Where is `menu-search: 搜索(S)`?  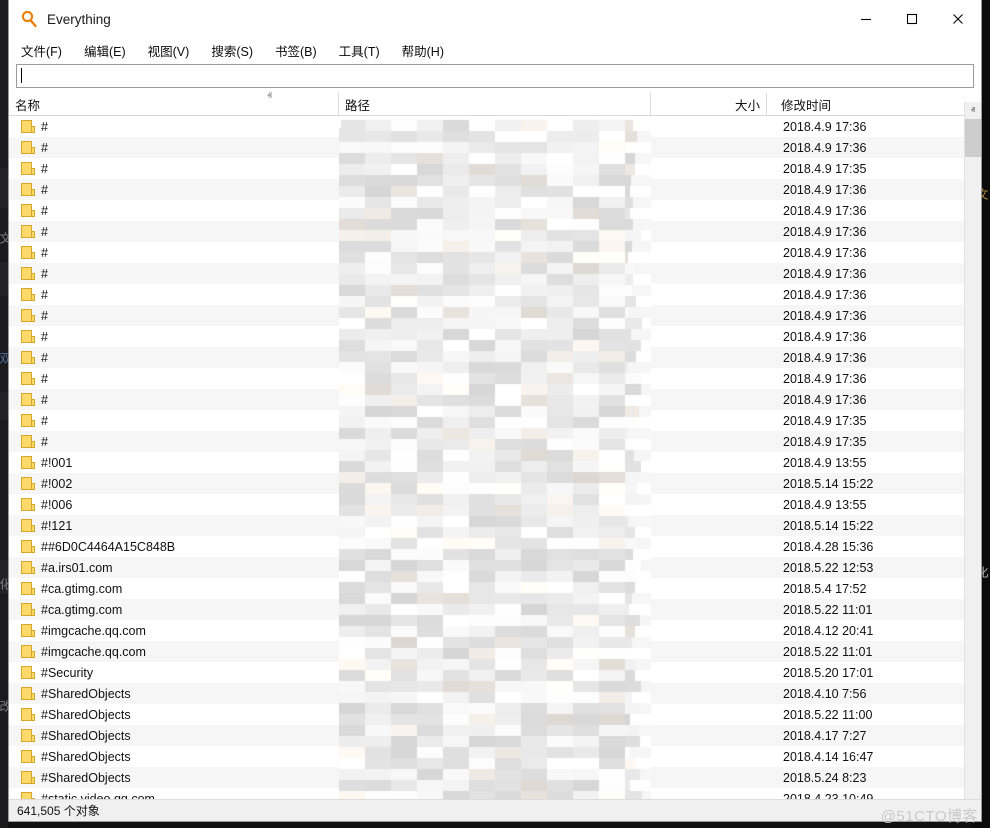 menu-search: 搜索(S) is located at coordinates (232, 50).